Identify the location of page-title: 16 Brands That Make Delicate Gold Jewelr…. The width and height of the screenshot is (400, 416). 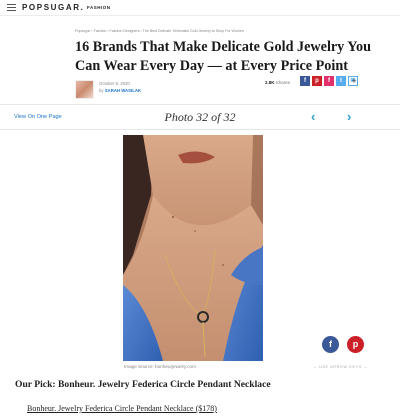
(223, 56).